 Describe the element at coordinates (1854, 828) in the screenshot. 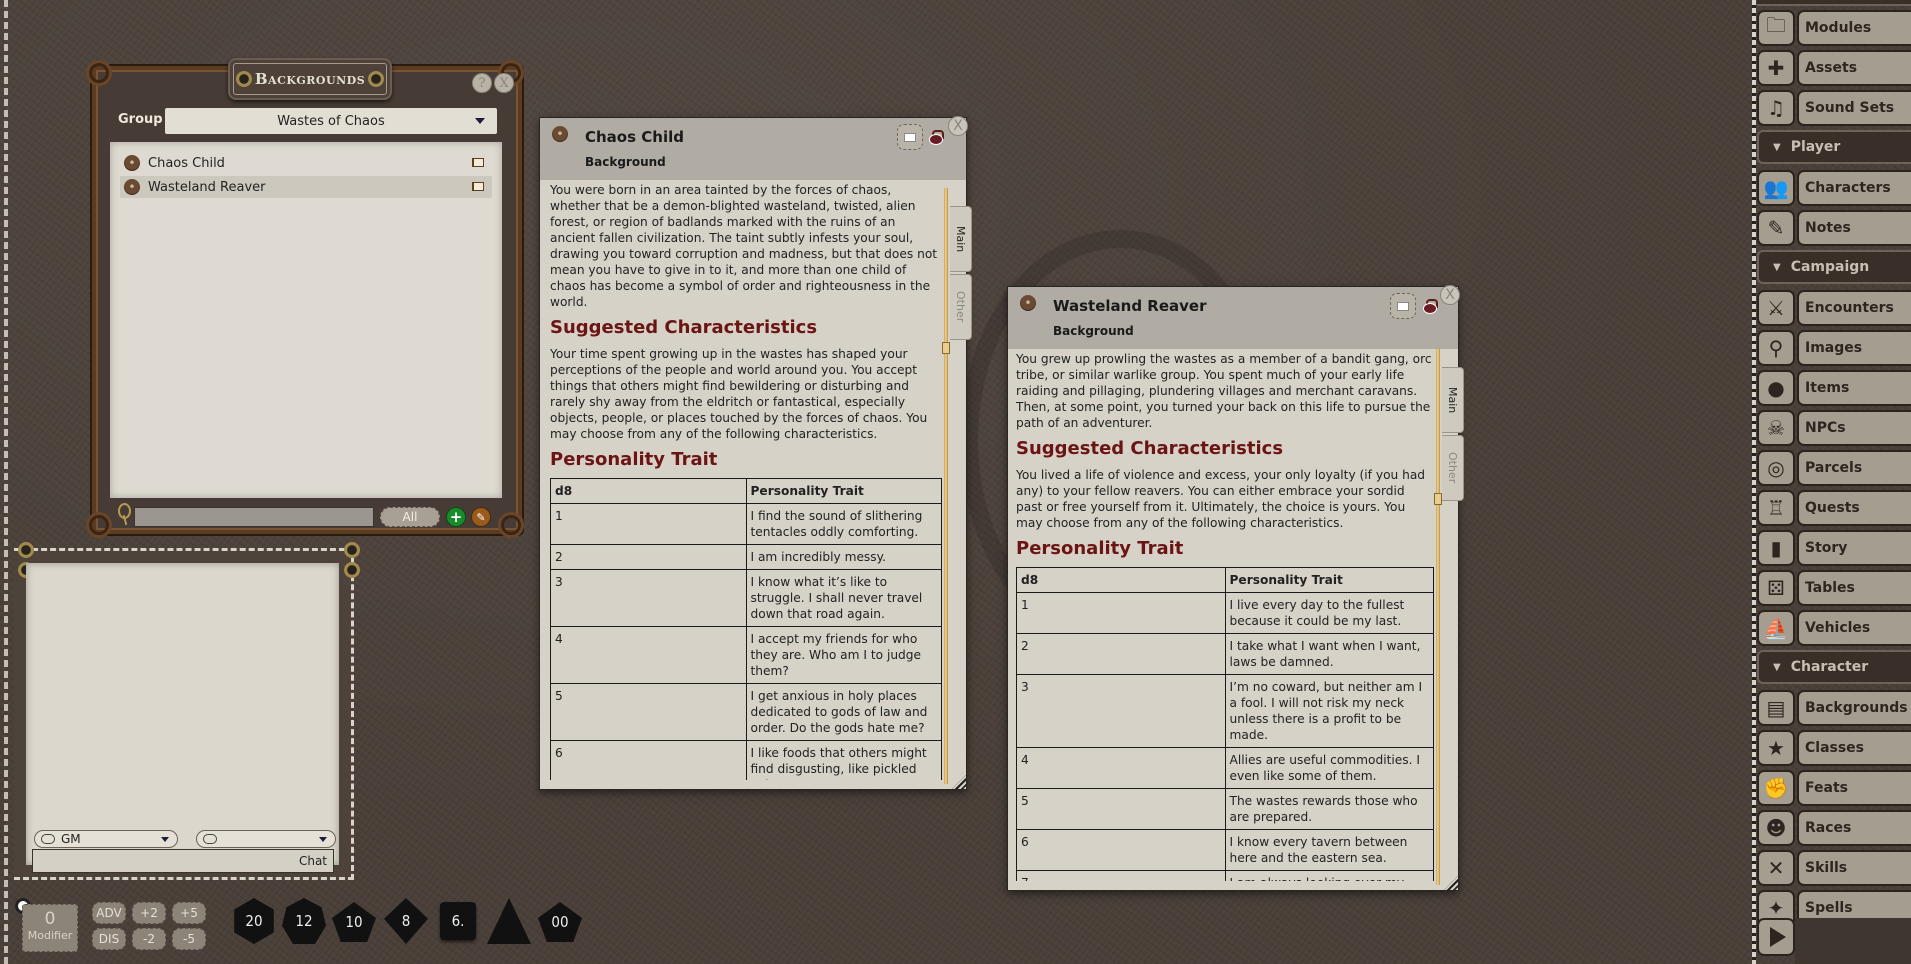

I see `sidebar-item-label: Races` at that location.